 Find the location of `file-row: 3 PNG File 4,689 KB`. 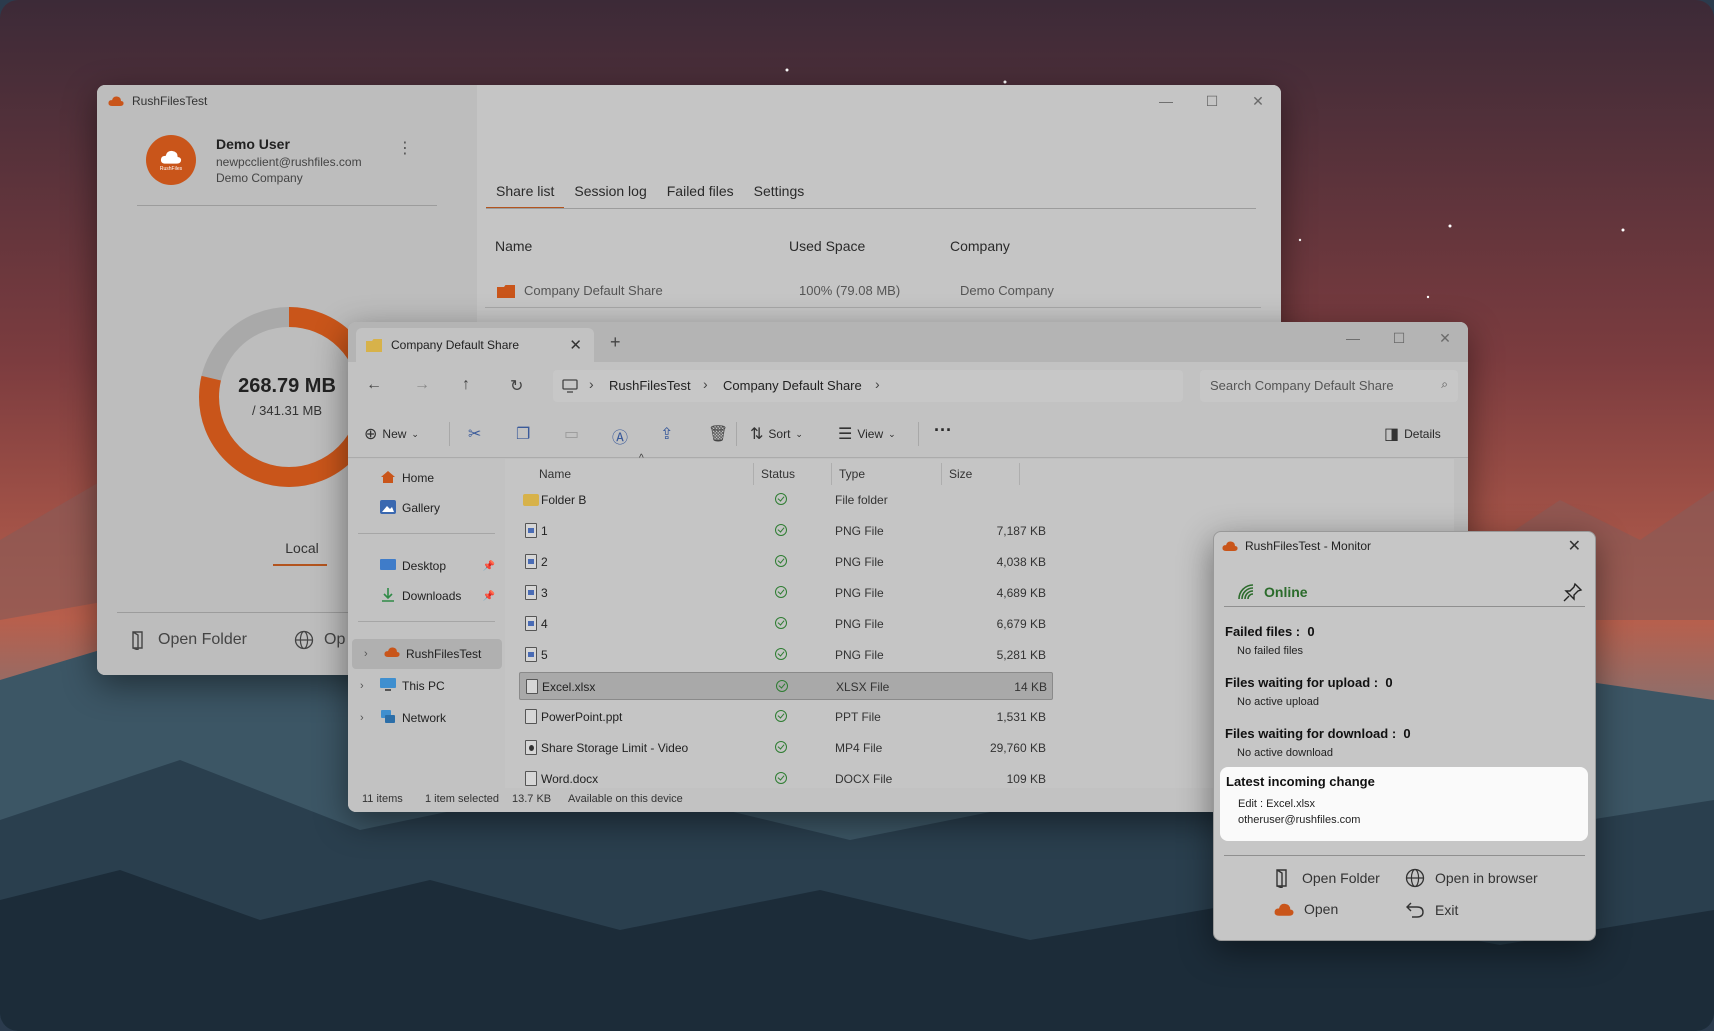

file-row: 3 PNG File 4,689 KB is located at coordinates (786, 593).